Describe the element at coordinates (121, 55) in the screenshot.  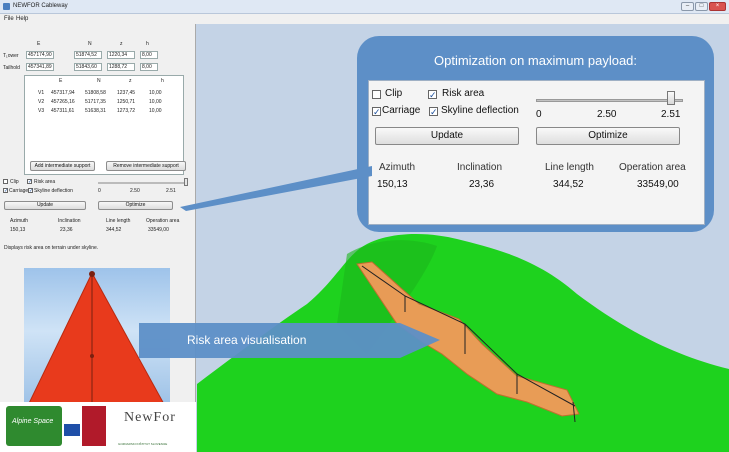
I see `tower-z-field: 1220,34` at that location.